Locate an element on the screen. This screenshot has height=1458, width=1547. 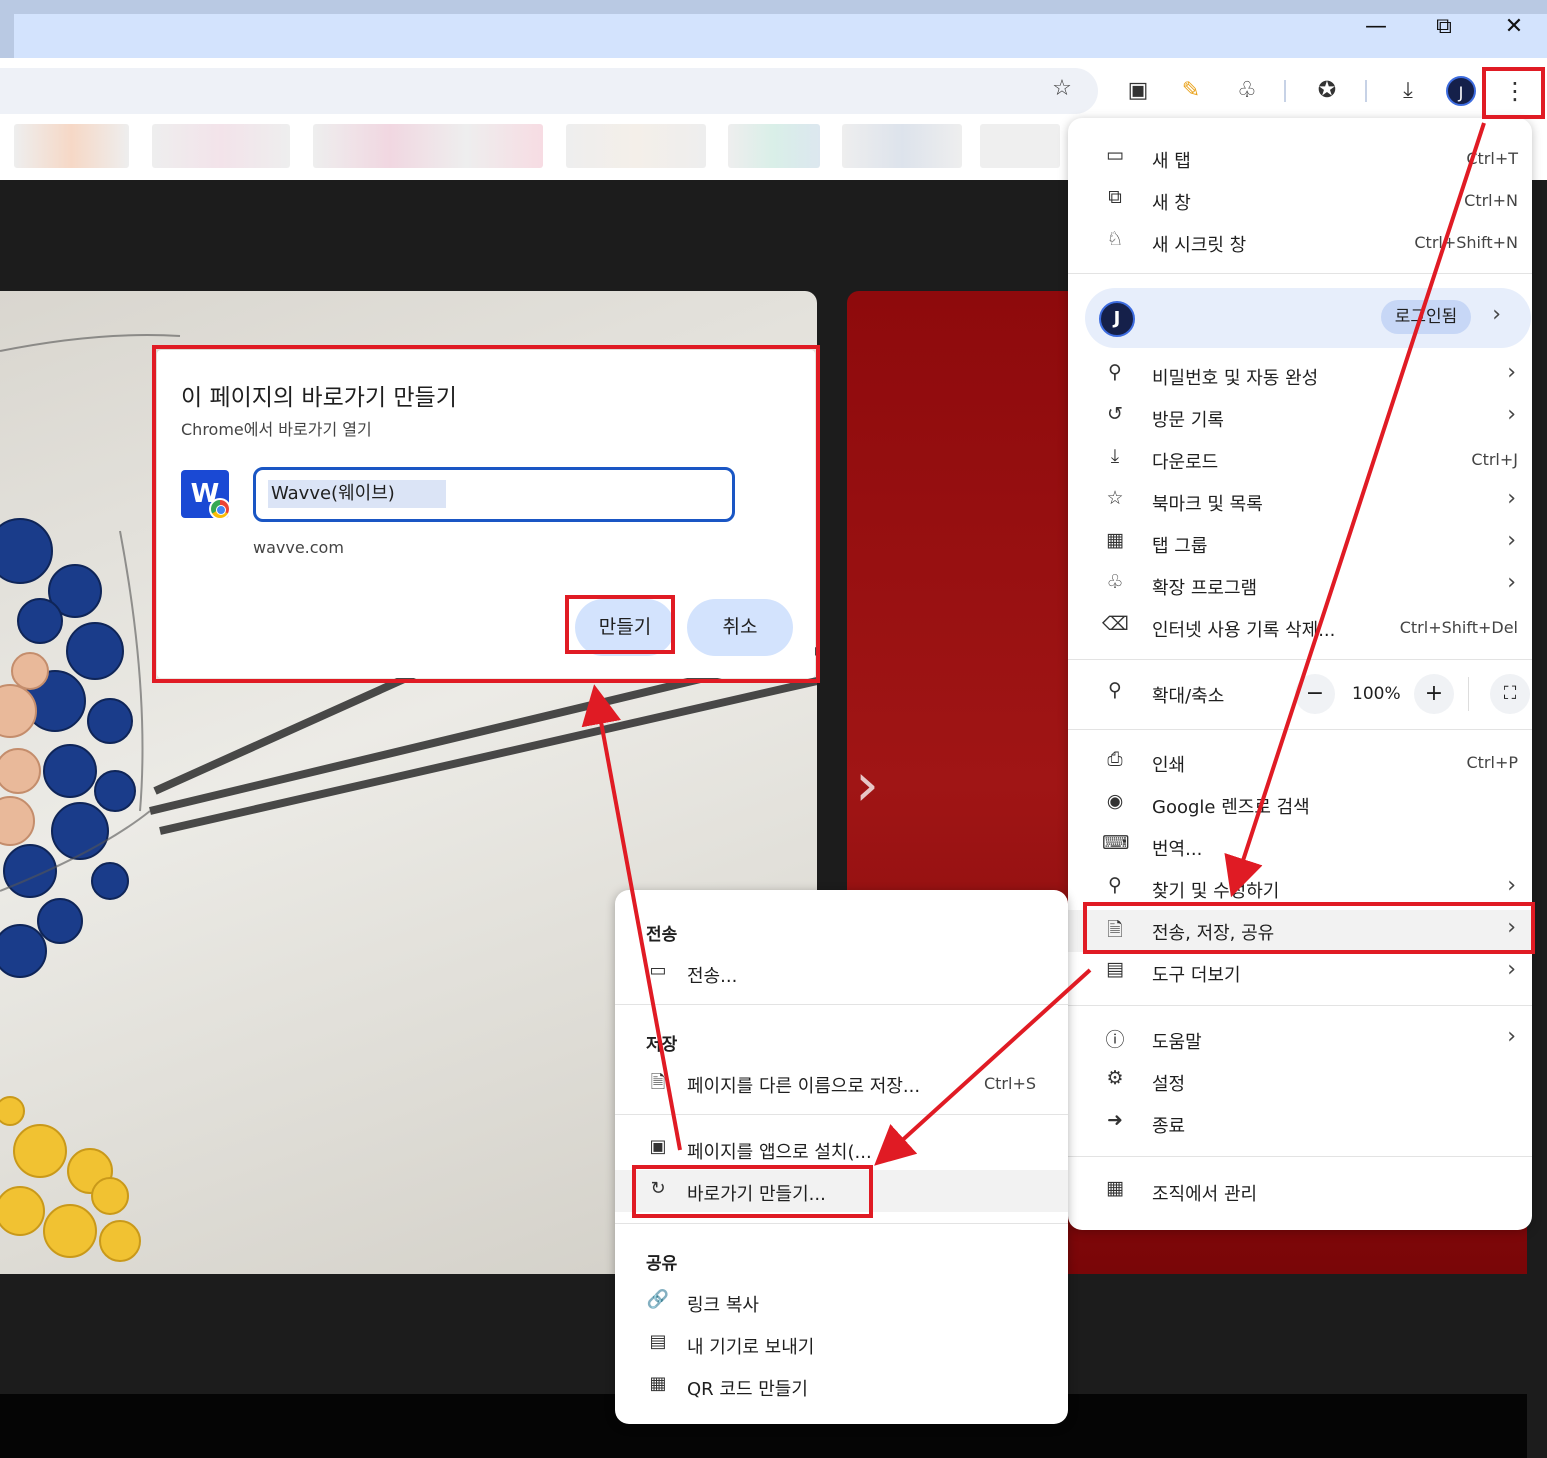
save-page-icon: 🗎 is located at coordinates (658, 1082).